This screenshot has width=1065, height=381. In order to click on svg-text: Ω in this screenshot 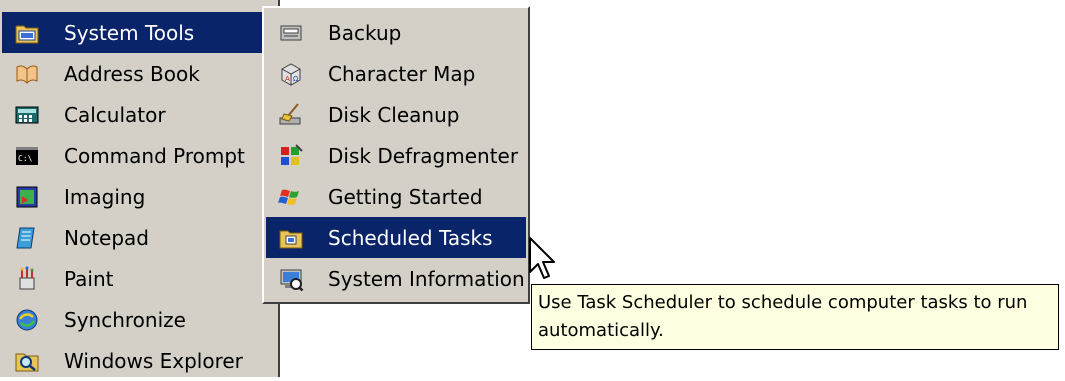, I will do `click(296, 79)`.